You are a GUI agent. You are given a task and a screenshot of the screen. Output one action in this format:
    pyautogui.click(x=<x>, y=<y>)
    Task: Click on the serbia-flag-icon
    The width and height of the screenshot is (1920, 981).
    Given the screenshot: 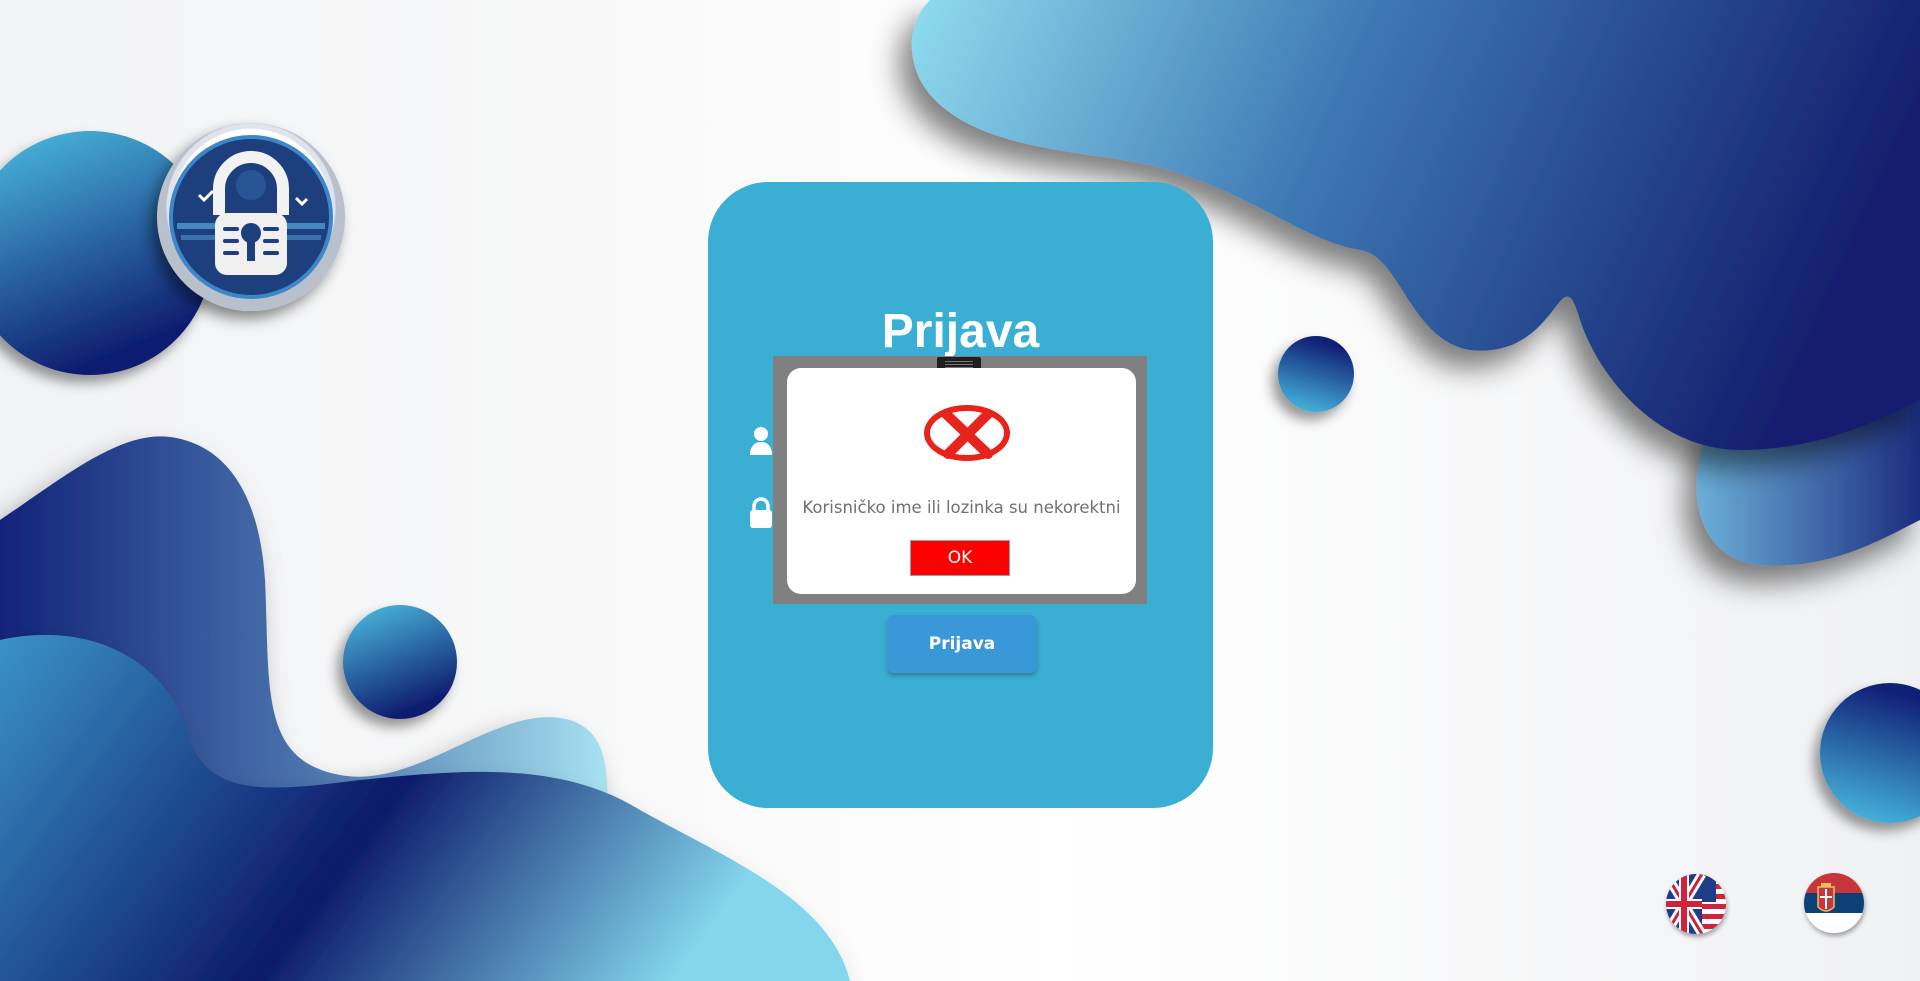 What is the action you would take?
    pyautogui.click(x=1834, y=903)
    